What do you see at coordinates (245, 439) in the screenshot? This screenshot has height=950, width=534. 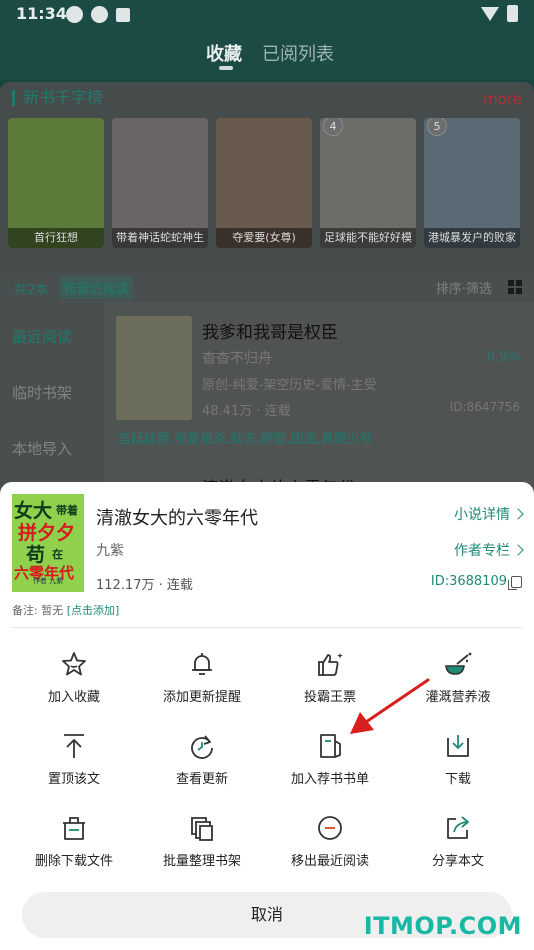 I see `shelf-book-keywords: 宫廷侯爵,相爱相杀,励志,朝堂,团宠,真假少爷` at bounding box center [245, 439].